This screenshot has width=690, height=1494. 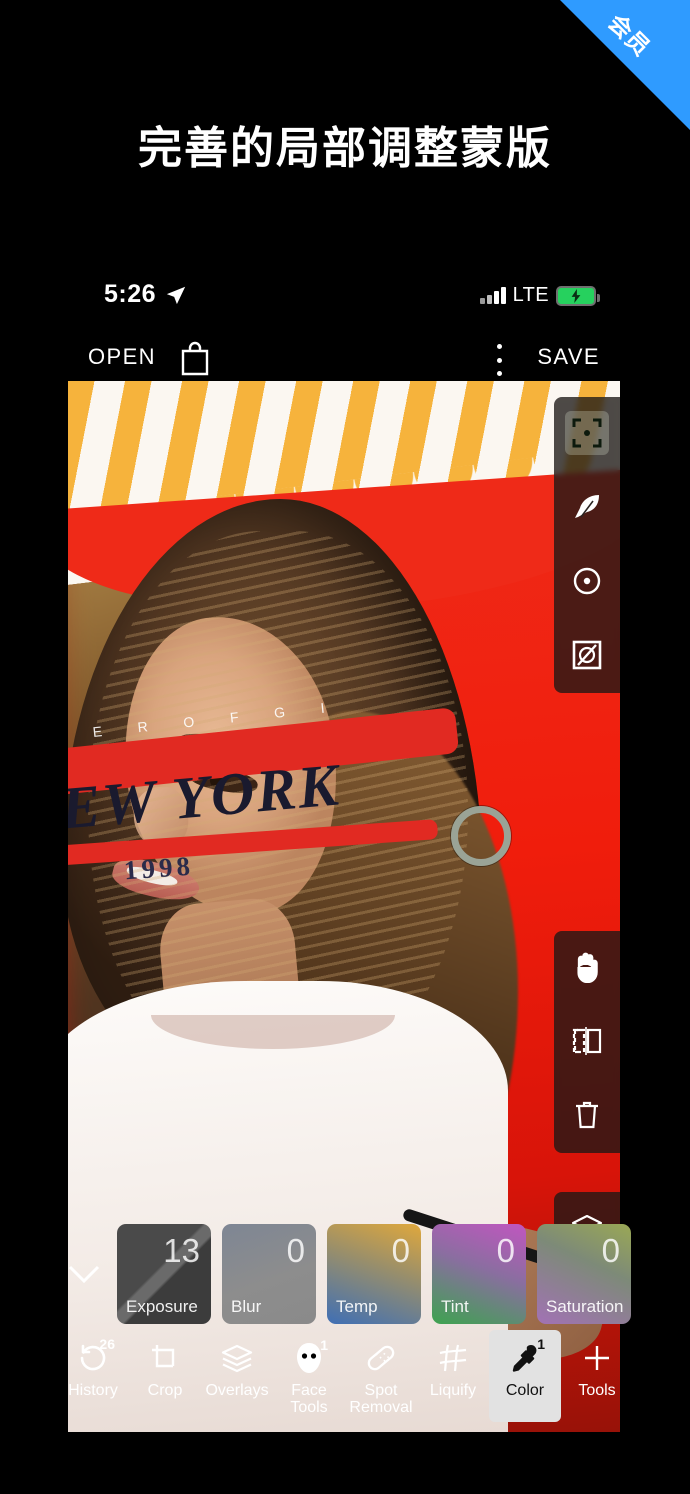 What do you see at coordinates (499, 360) in the screenshot?
I see `more-vertical-icon` at bounding box center [499, 360].